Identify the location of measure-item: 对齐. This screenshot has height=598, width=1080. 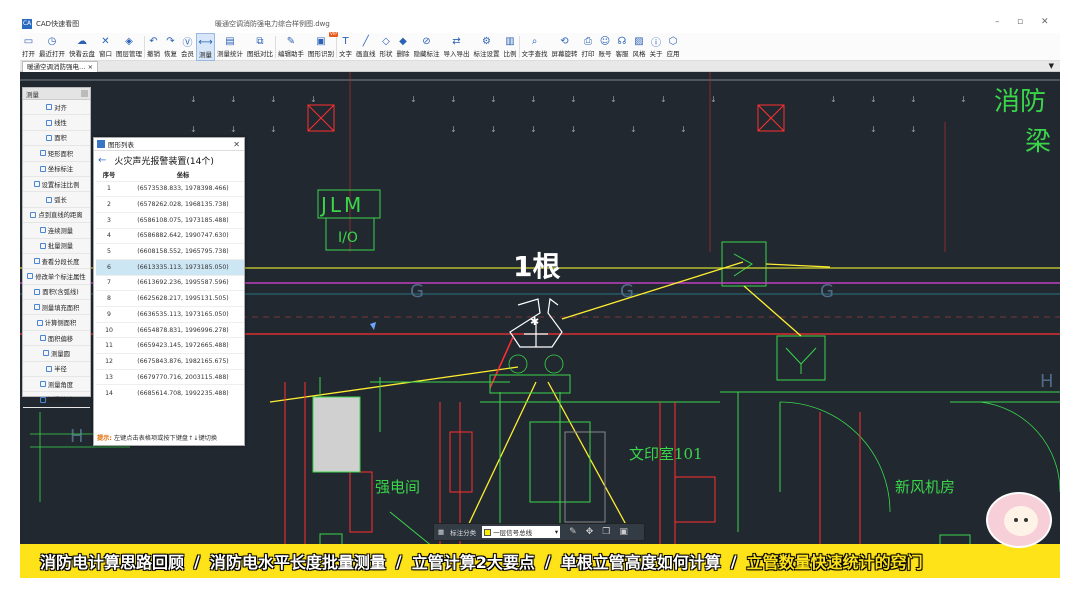
(56, 108).